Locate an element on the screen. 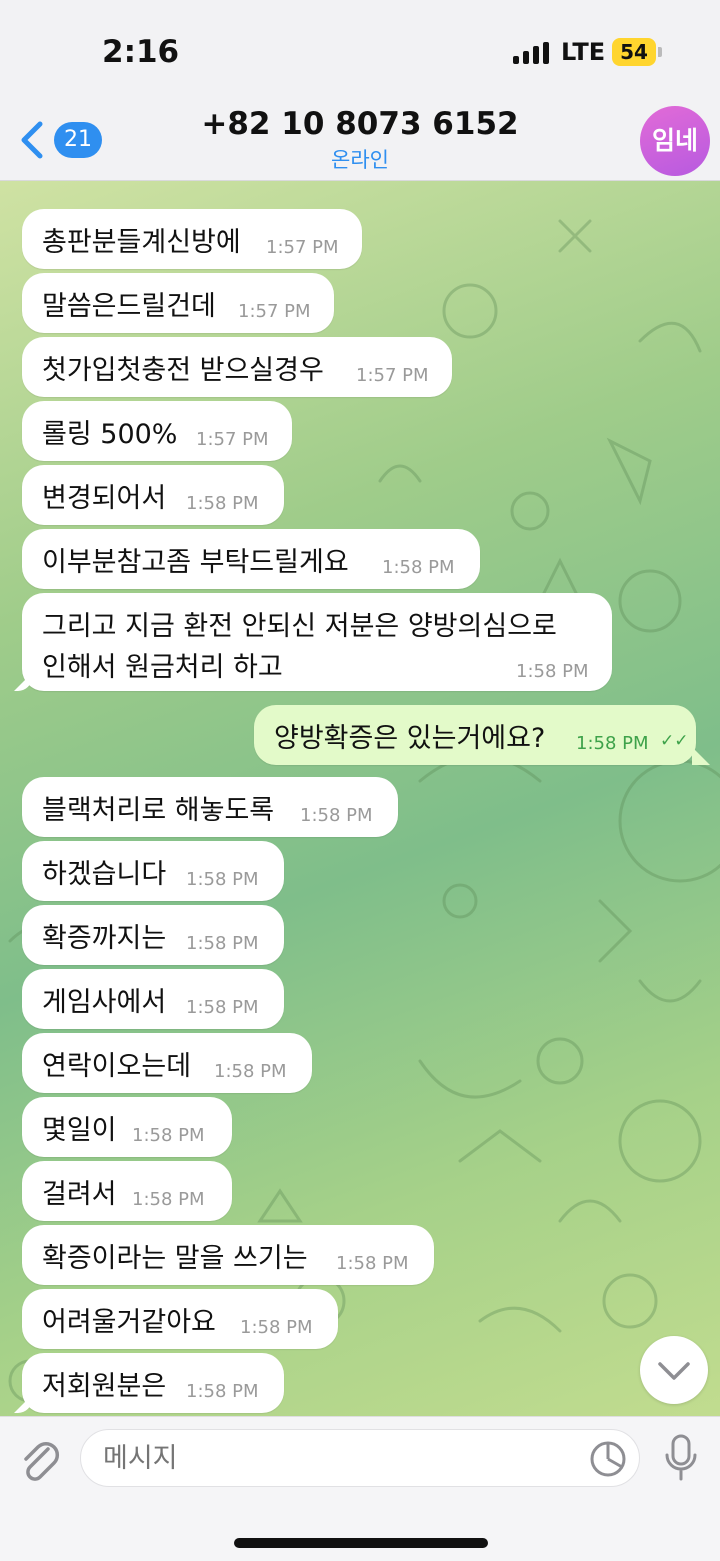  chat-status: 온라인 is located at coordinates (360, 160).